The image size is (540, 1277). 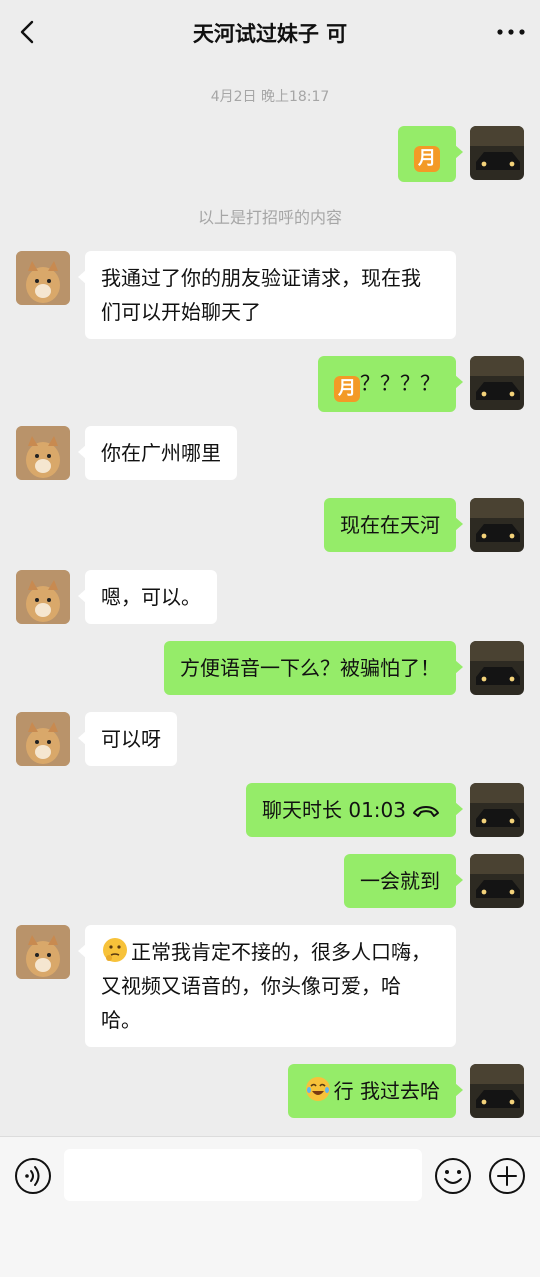 I want to click on message-text: 行 我过去哈, so click(x=386, y=1091).